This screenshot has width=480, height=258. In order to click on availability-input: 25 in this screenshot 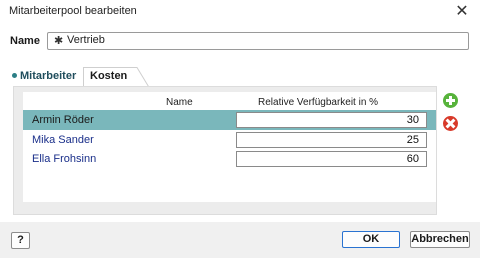, I will do `click(331, 140)`.